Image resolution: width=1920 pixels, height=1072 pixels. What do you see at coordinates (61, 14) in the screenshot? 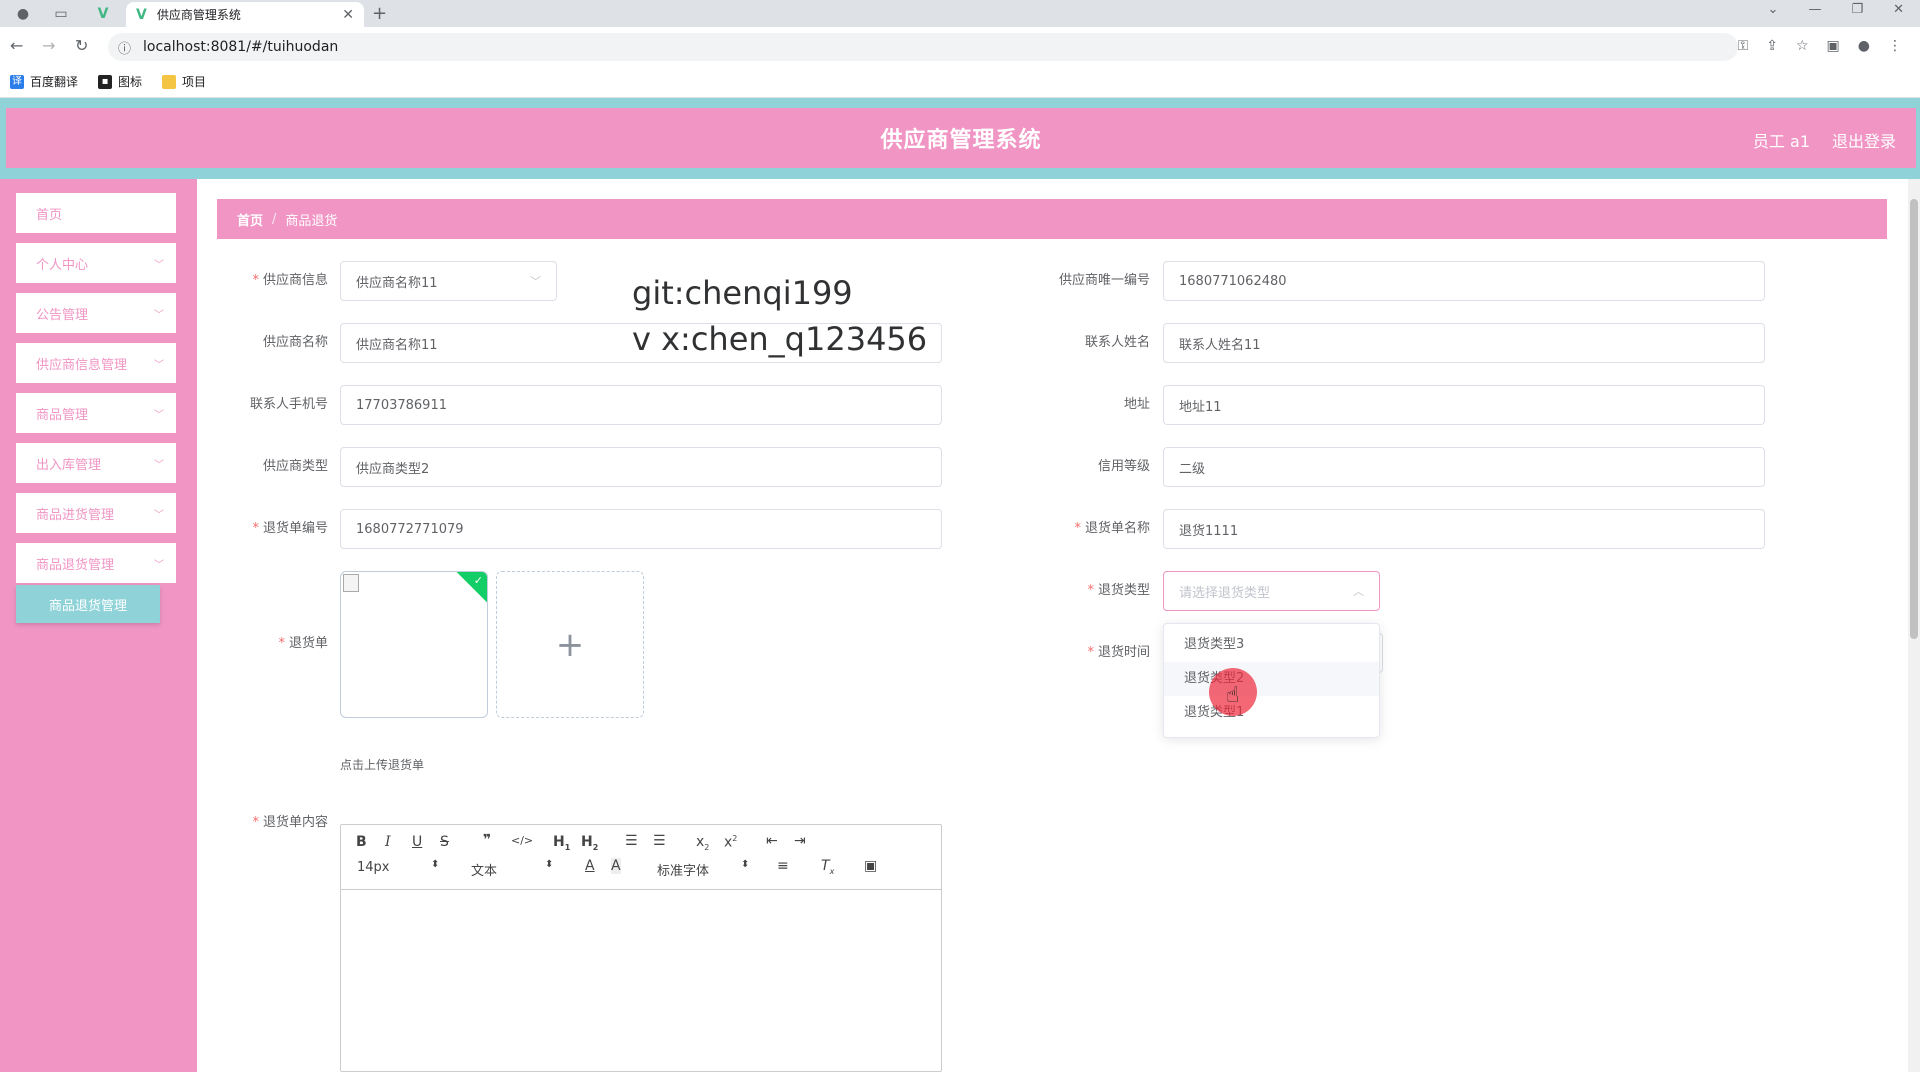
I see `tab-icon: ▭` at bounding box center [61, 14].